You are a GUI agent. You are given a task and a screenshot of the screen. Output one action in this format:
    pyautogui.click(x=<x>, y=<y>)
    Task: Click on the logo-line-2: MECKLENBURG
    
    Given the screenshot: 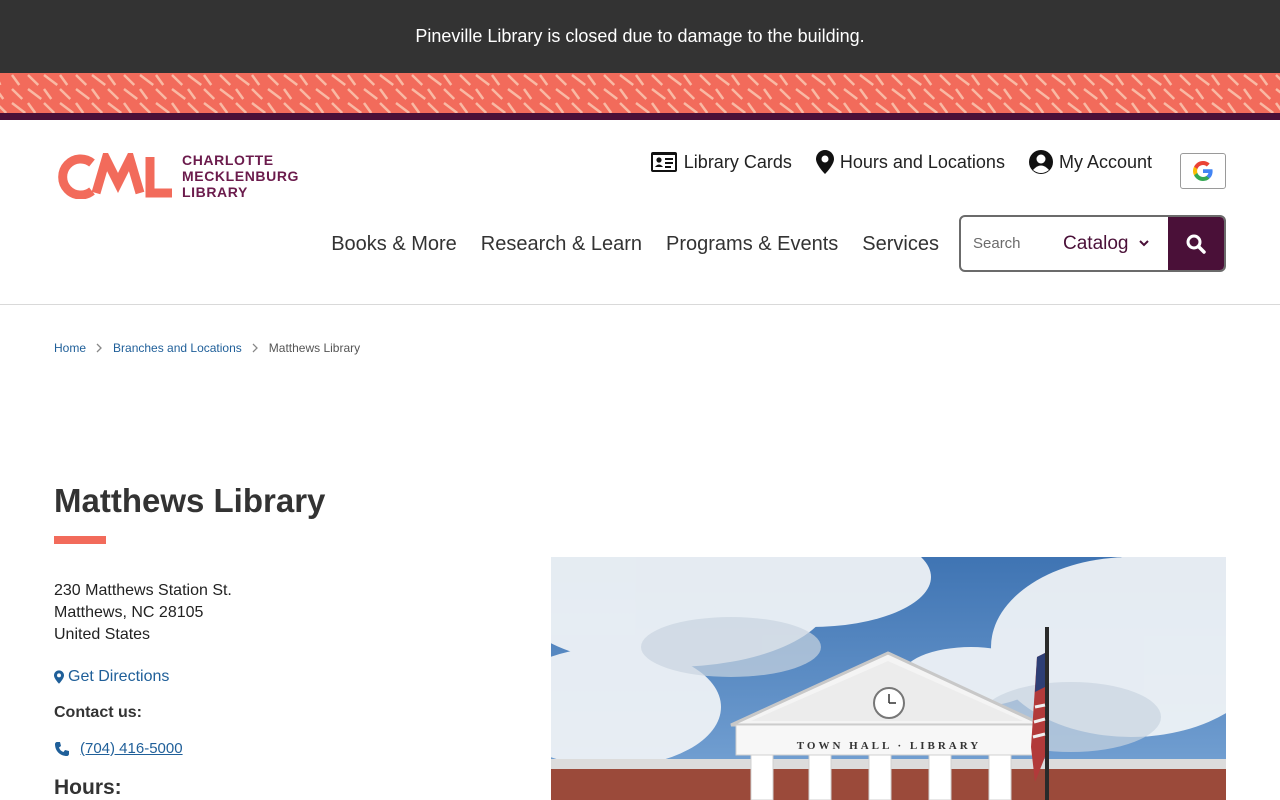 What is the action you would take?
    pyautogui.click(x=241, y=176)
    